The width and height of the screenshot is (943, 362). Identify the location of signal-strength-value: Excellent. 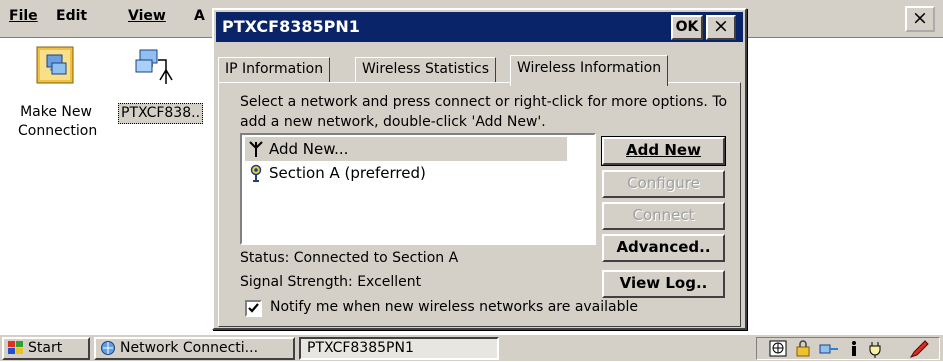
(389, 282).